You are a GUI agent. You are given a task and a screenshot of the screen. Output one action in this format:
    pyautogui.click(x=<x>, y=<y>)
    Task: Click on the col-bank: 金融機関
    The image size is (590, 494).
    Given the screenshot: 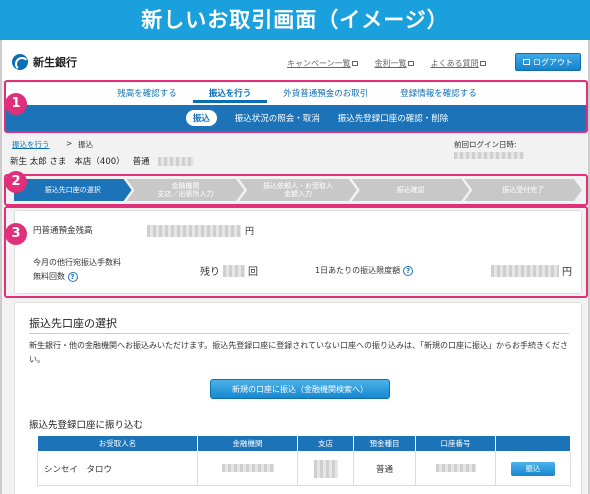 What is the action you would take?
    pyautogui.click(x=247, y=443)
    